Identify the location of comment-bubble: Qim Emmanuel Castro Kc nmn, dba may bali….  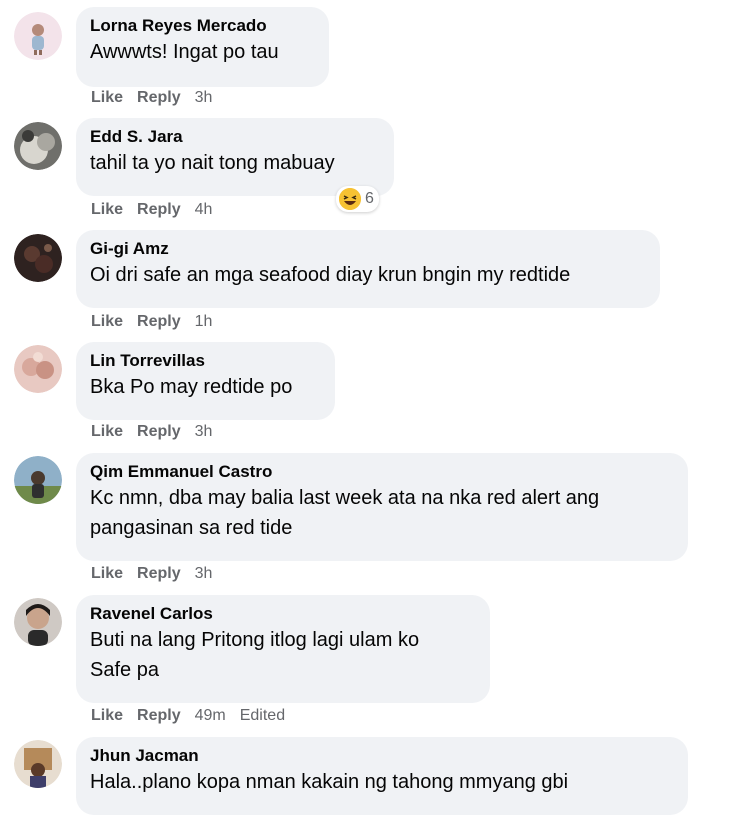
(382, 507).